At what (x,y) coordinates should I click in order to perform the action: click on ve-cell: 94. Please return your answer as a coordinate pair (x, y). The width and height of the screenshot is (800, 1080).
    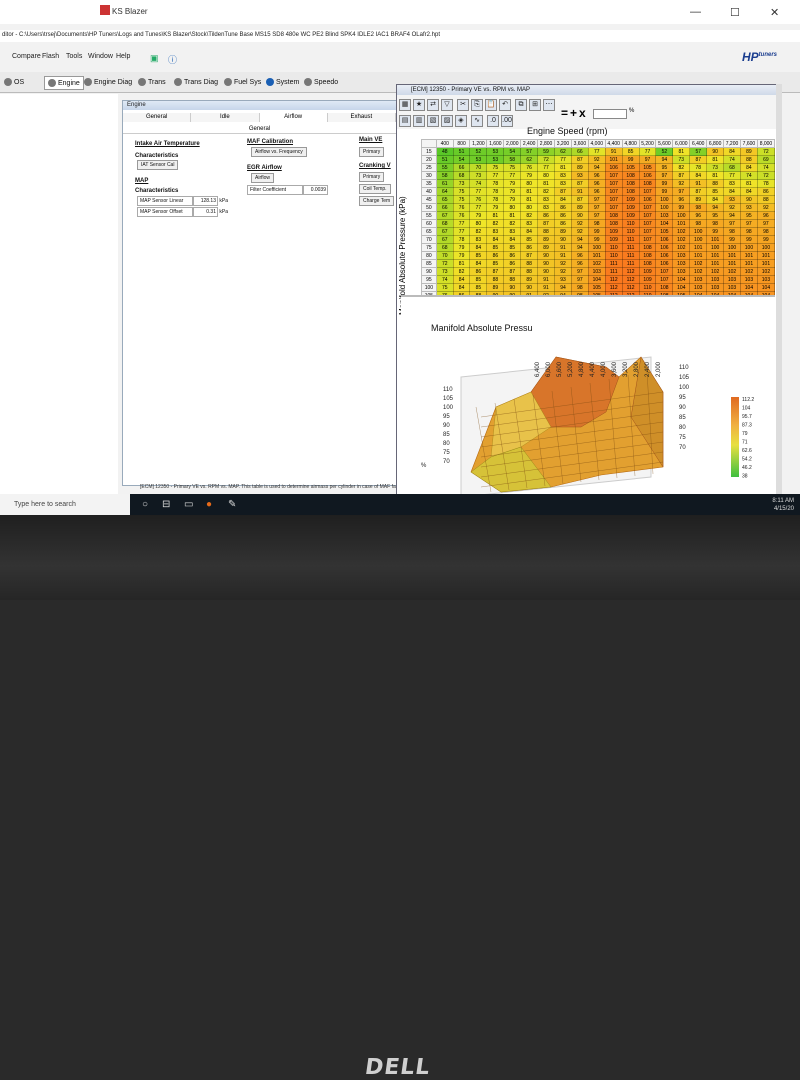
    Looking at the image, I should click on (732, 215).